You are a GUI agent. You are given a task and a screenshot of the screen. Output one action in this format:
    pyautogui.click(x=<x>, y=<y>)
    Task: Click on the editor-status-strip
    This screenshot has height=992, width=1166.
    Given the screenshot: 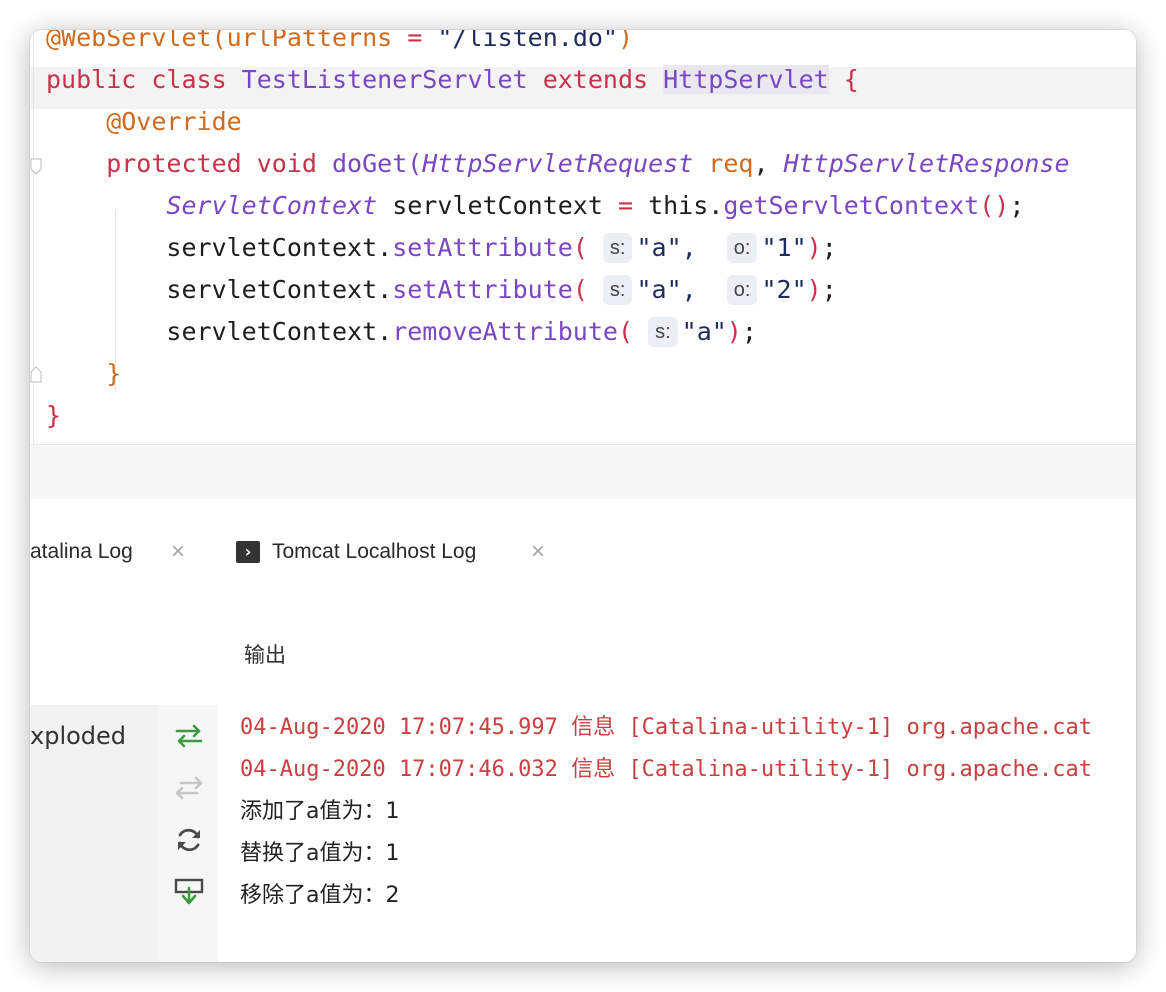 What is the action you would take?
    pyautogui.click(x=583, y=472)
    